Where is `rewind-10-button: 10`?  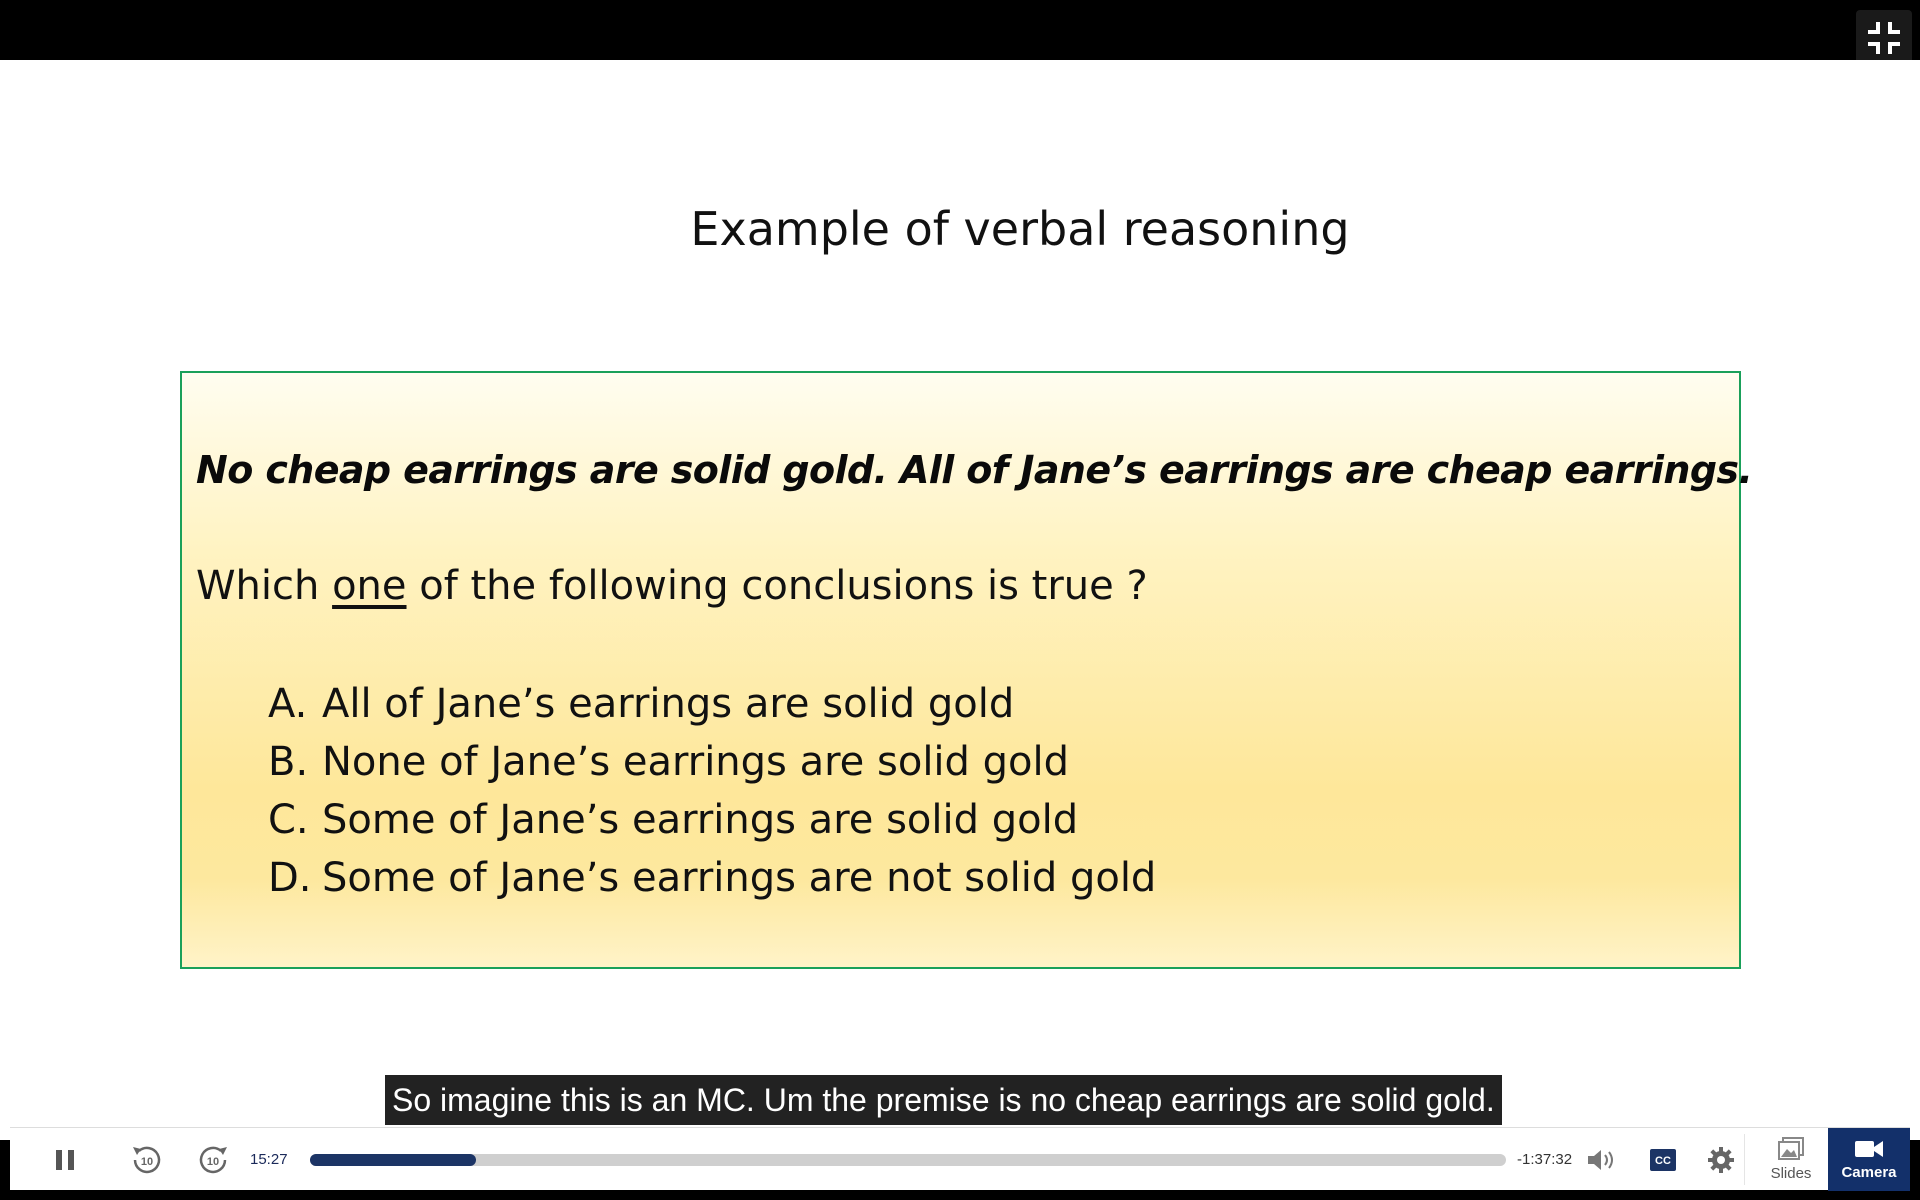
rewind-10-button: 10 is located at coordinates (147, 1159).